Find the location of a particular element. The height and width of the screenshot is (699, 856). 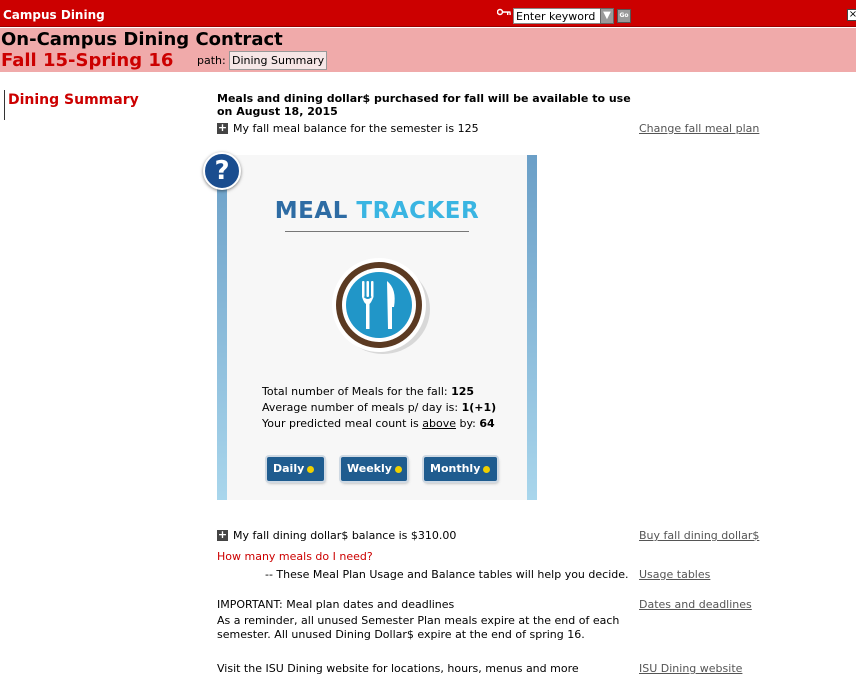

search-input is located at coordinates (557, 16).